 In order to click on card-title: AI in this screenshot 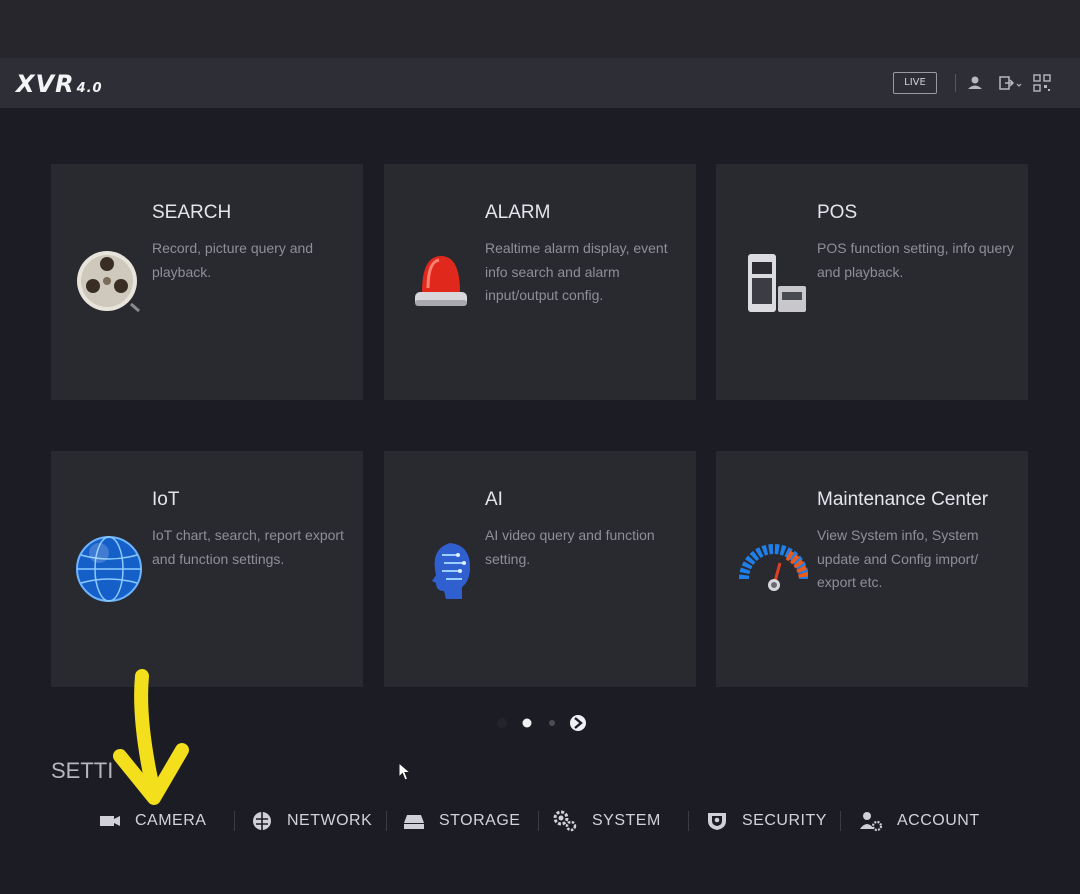, I will do `click(494, 499)`.